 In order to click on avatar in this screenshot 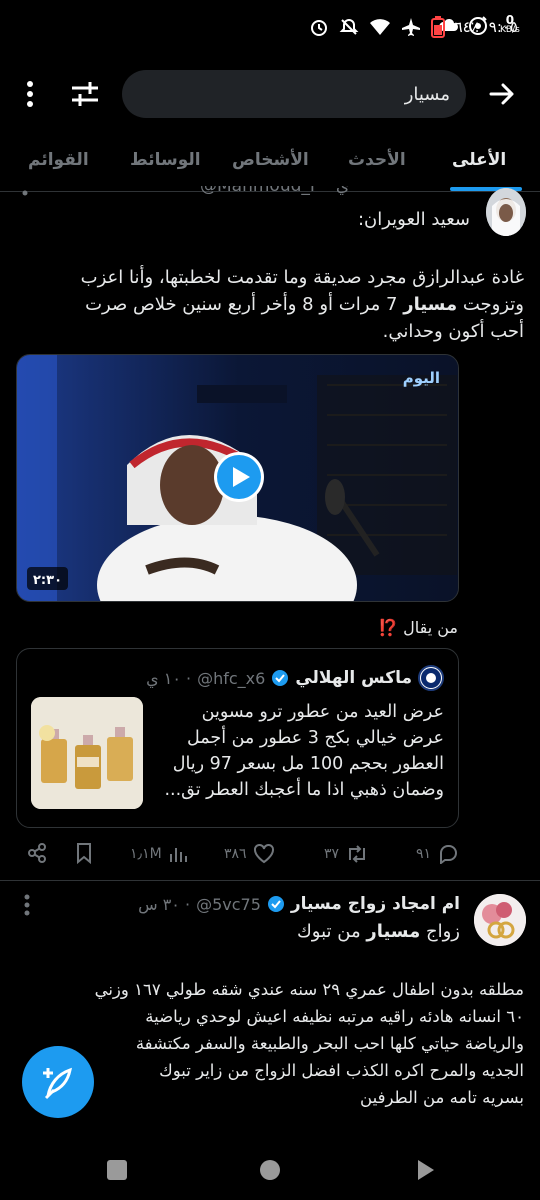, I will do `click(506, 212)`.